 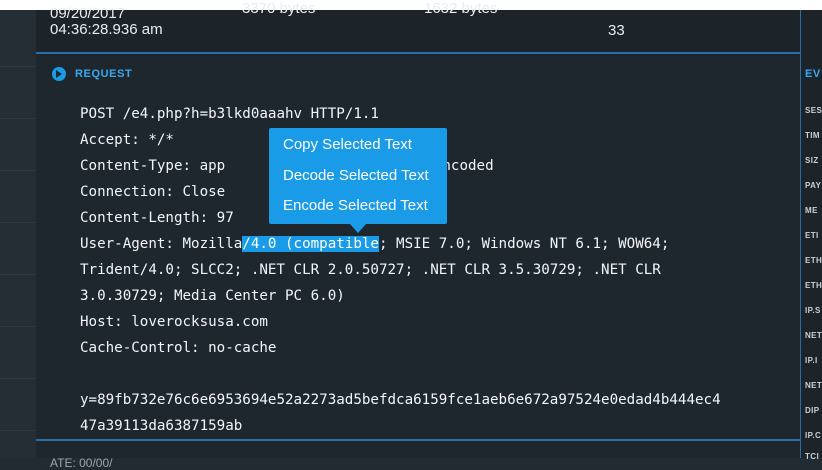 I want to click on copy-selected-text-item: Copy Selected Text, so click(x=347, y=144).